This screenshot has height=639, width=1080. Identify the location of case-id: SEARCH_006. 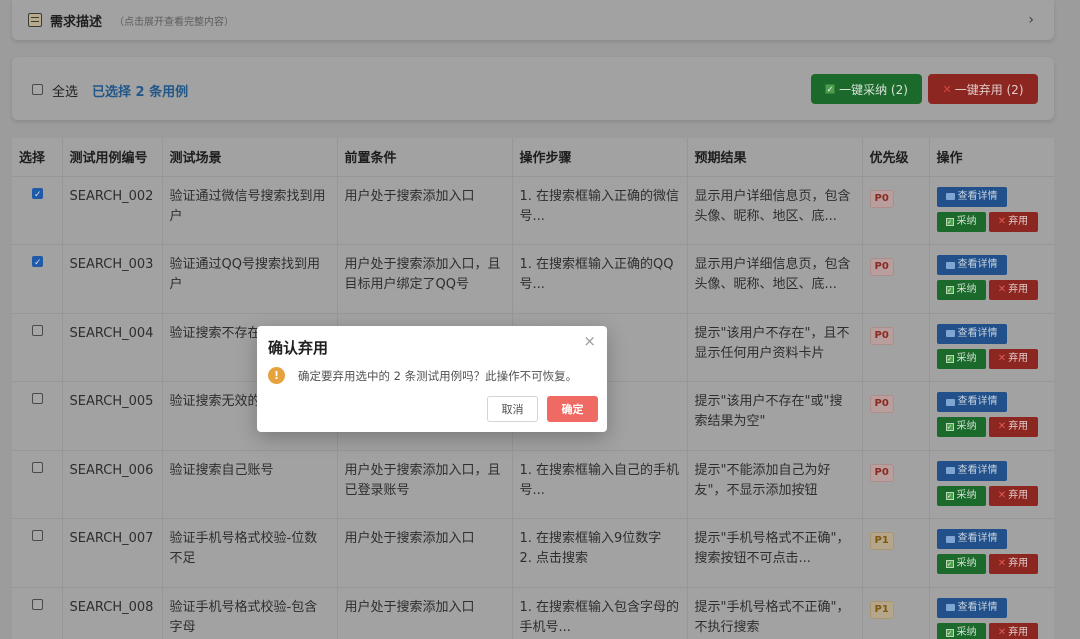
(112, 484).